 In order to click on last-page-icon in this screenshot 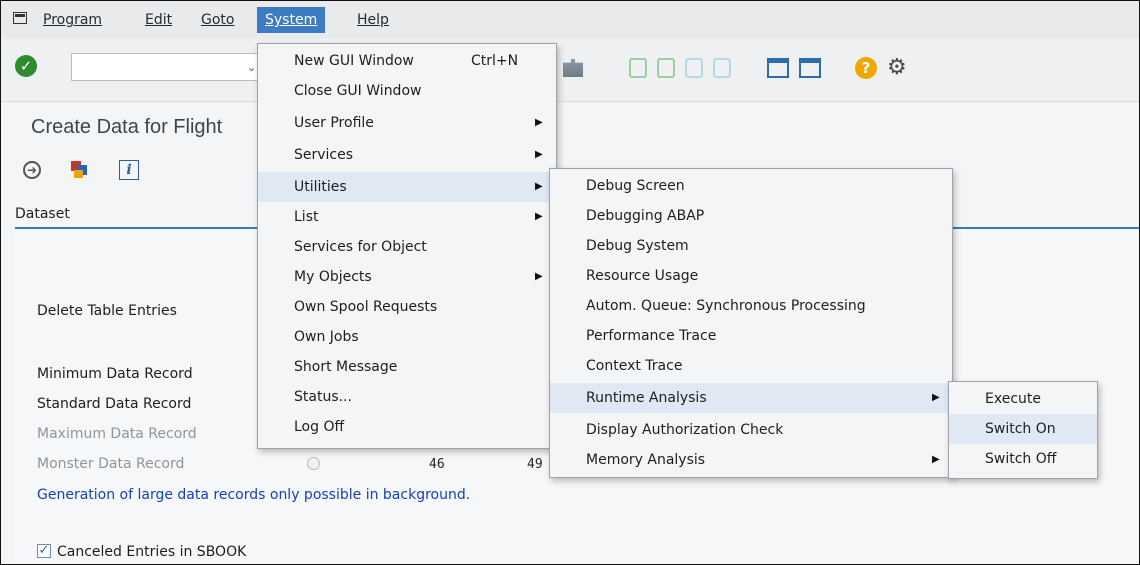, I will do `click(722, 68)`.